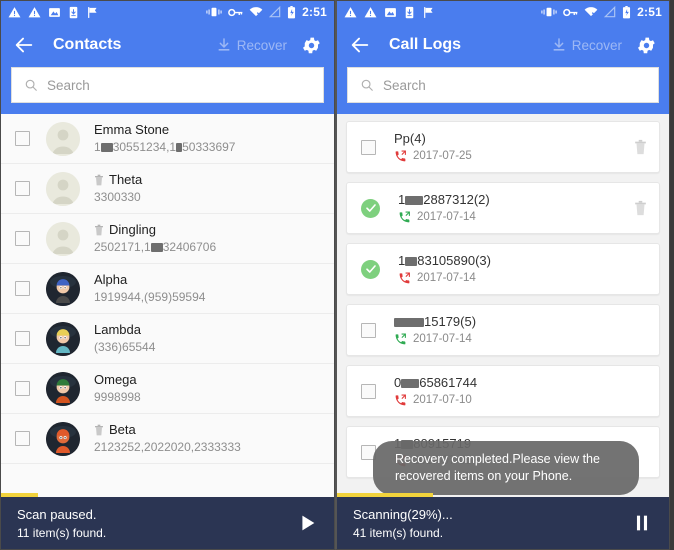  Describe the element at coordinates (167, 389) in the screenshot. I see `contact-row: Omega 9998998` at that location.